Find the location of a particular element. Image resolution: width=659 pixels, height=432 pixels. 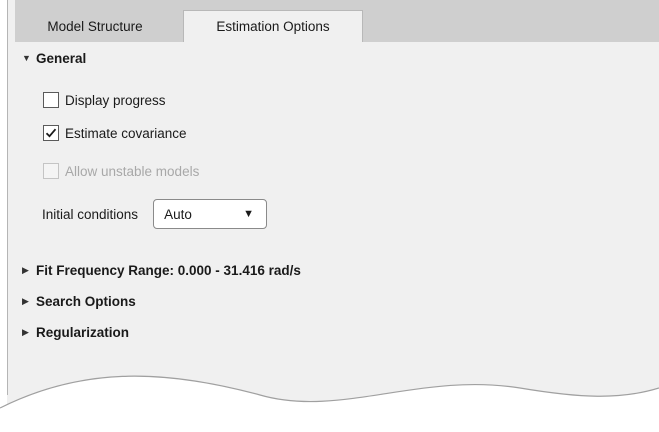

checkmark-icon is located at coordinates (51, 133).